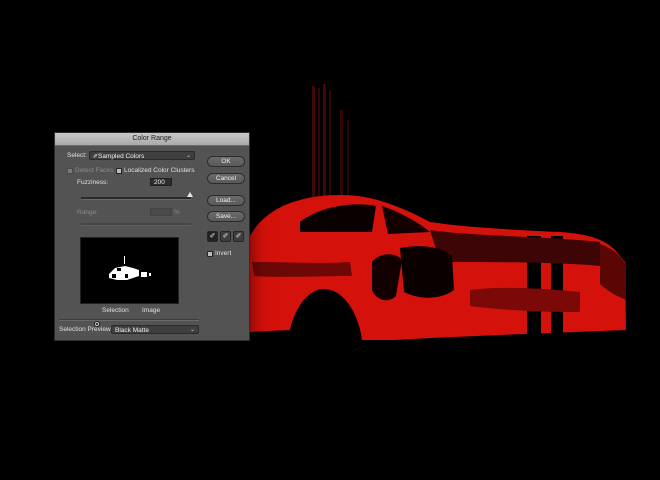  Describe the element at coordinates (94, 170) in the screenshot. I see `detect-faces-label: Detect Faces` at that location.